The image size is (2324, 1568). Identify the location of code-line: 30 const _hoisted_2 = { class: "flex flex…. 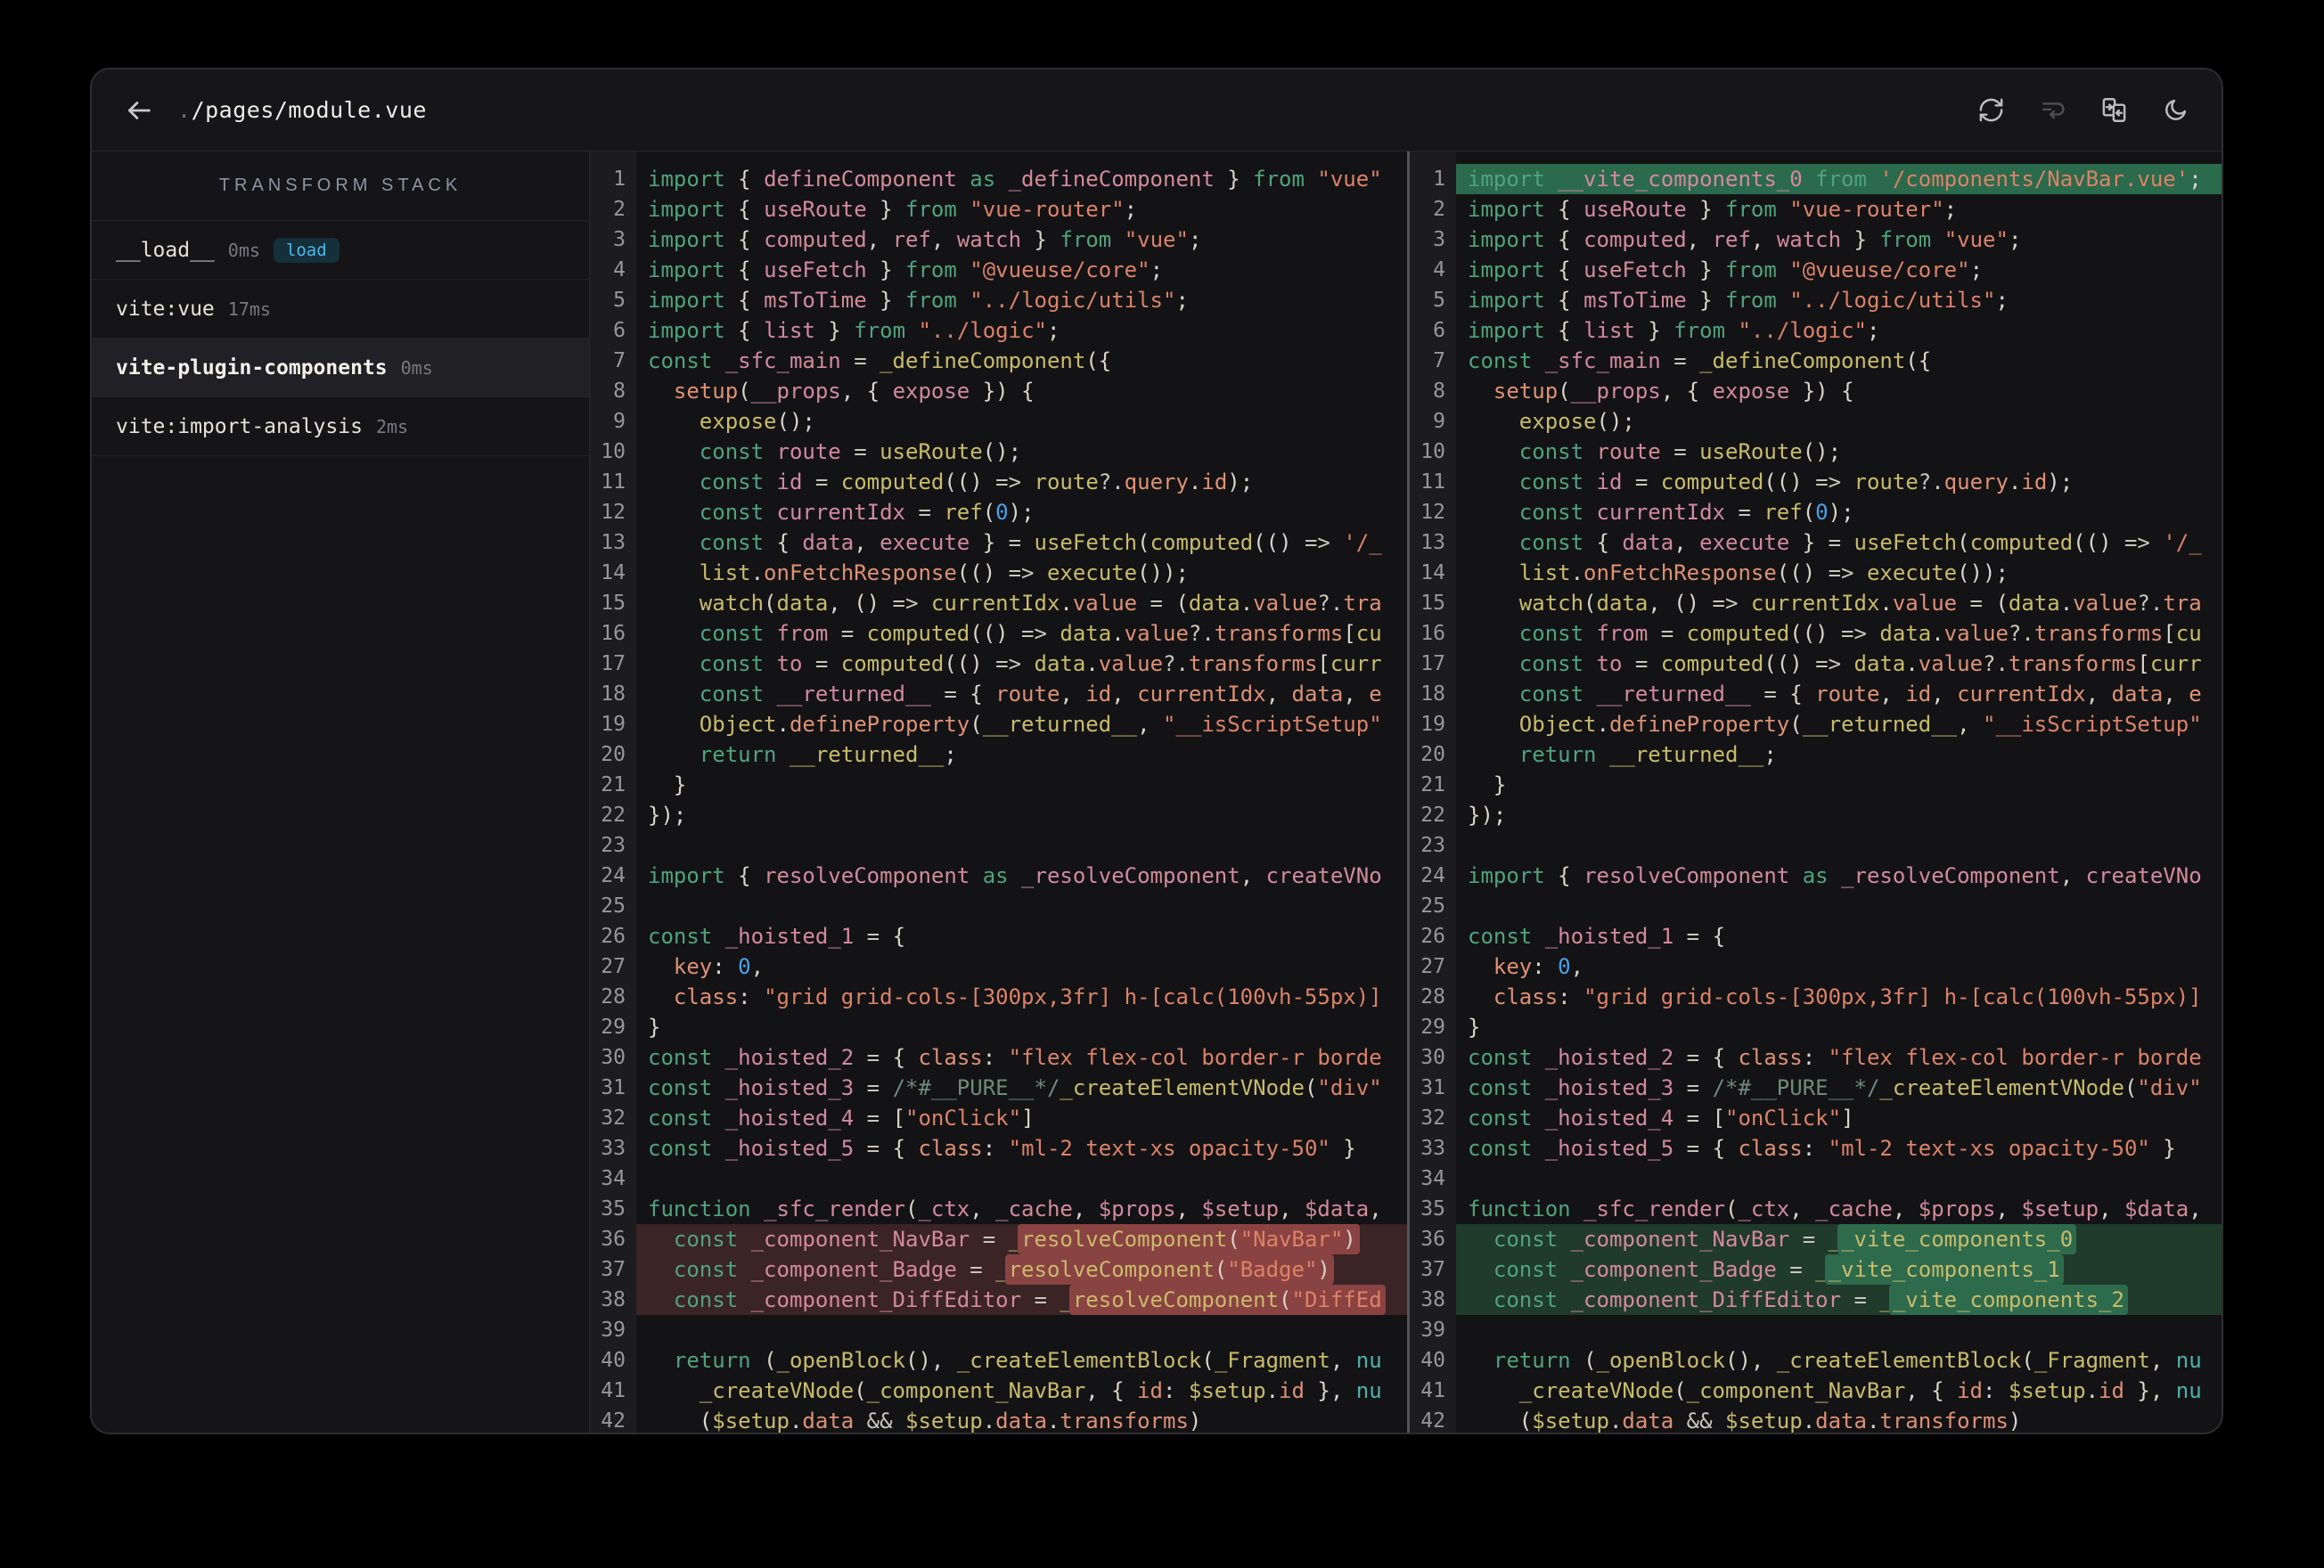
(1816, 1057).